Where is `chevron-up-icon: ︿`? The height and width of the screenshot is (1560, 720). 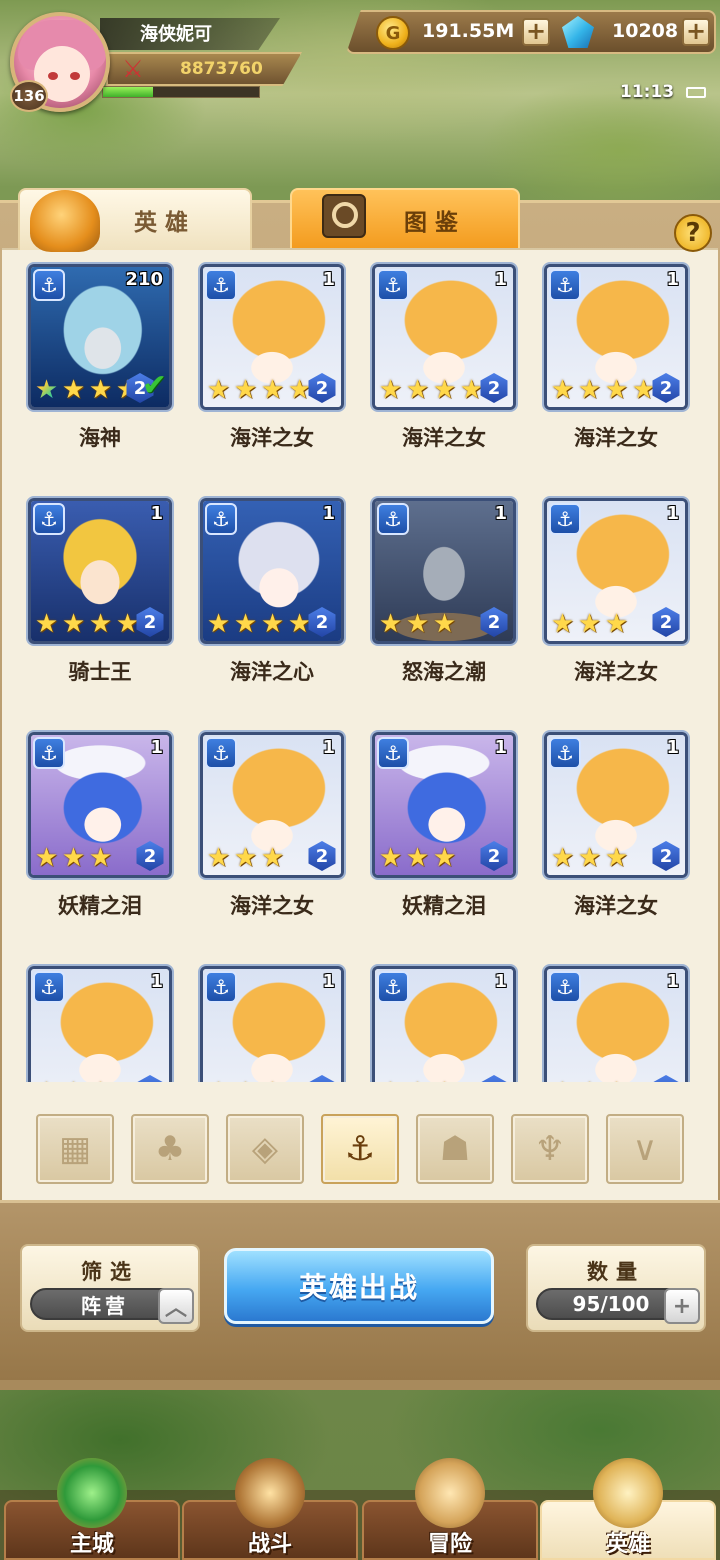 chevron-up-icon: ︿ is located at coordinates (176, 1306).